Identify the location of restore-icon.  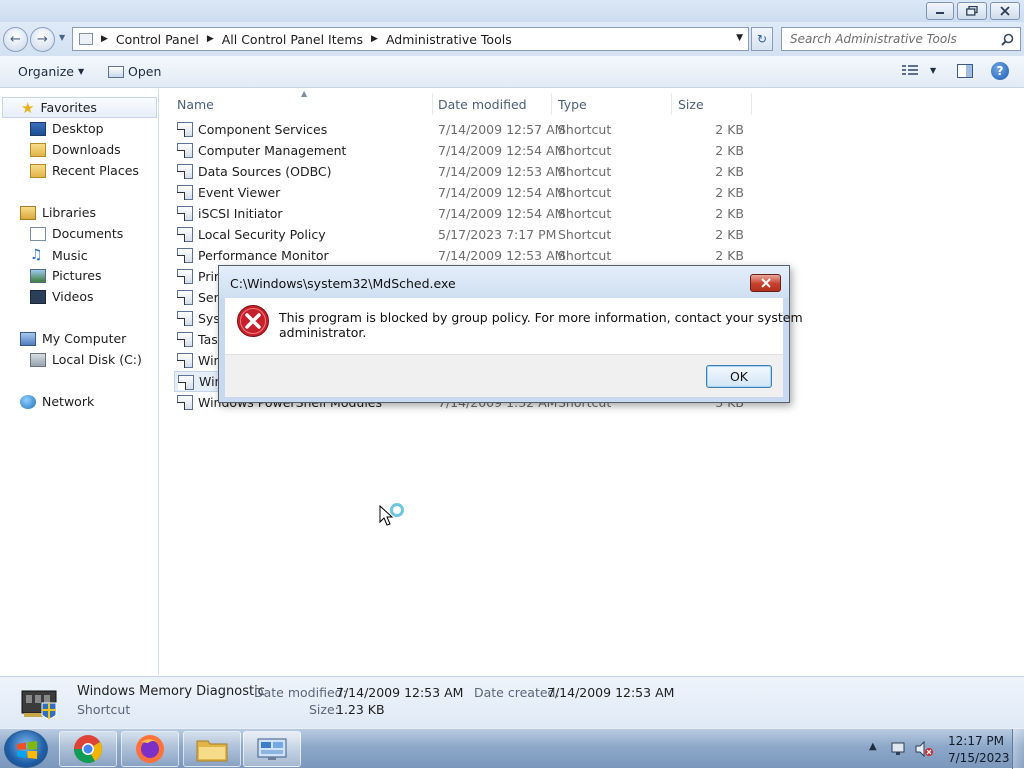
(972, 11).